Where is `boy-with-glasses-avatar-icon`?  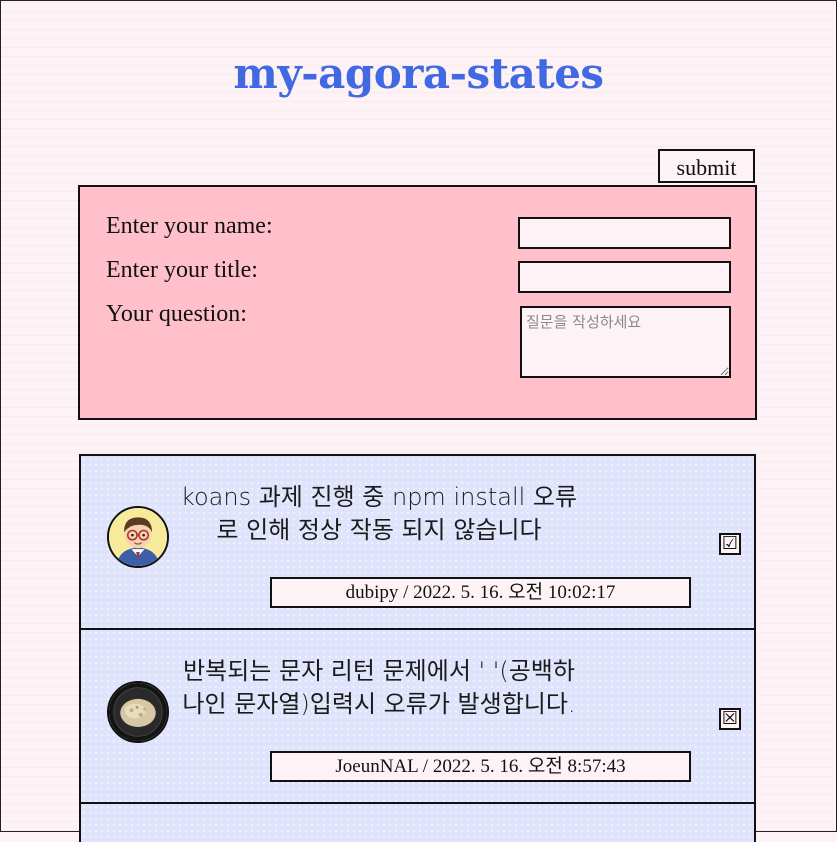
boy-with-glasses-avatar-icon is located at coordinates (138, 537).